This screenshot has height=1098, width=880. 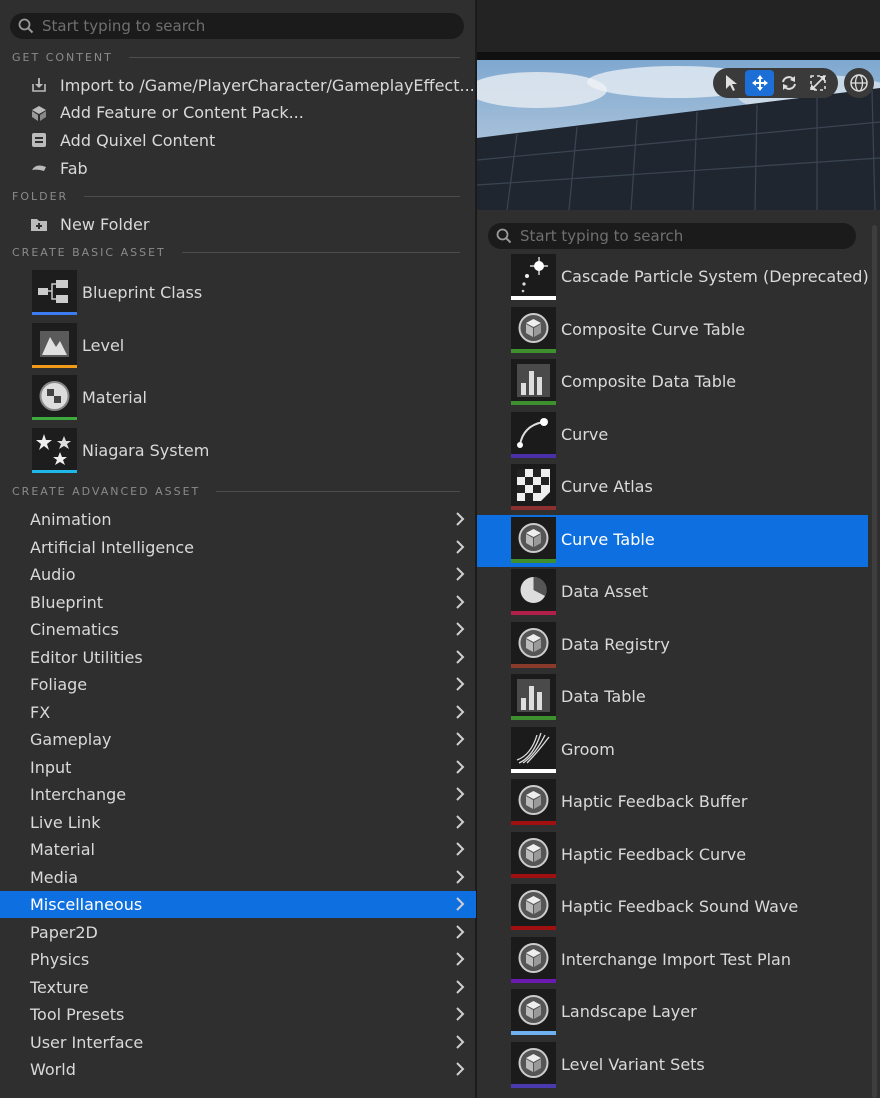 What do you see at coordinates (238, 739) in the screenshot?
I see `category-gameplay: Gameplay` at bounding box center [238, 739].